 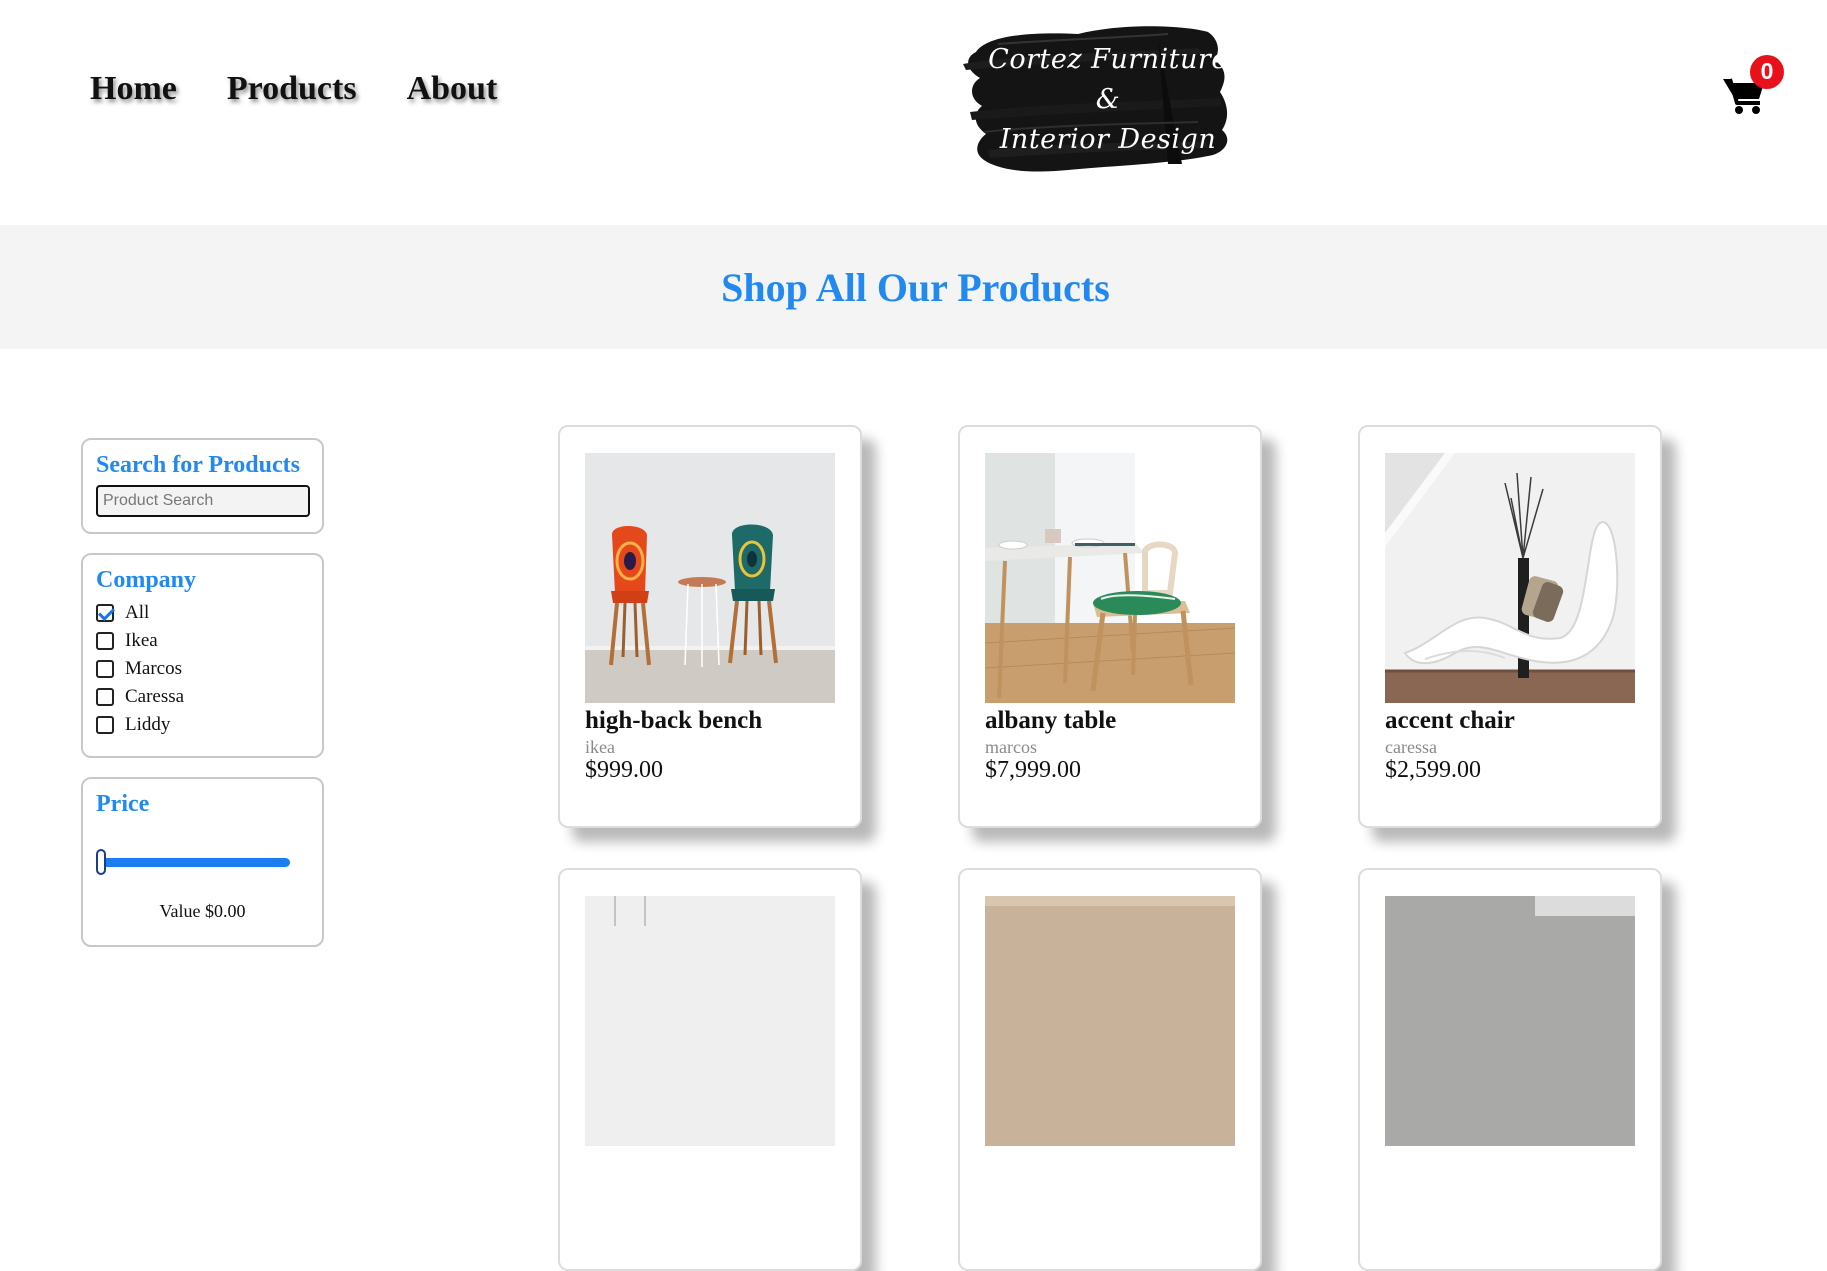 I want to click on logo-line-3: Interior Design, so click(x=1108, y=139).